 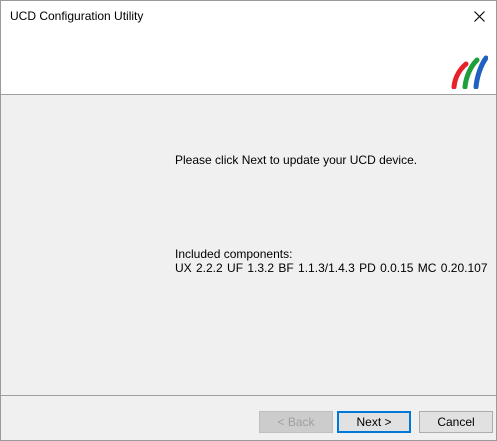 I want to click on next-button: Next >, so click(x=374, y=422).